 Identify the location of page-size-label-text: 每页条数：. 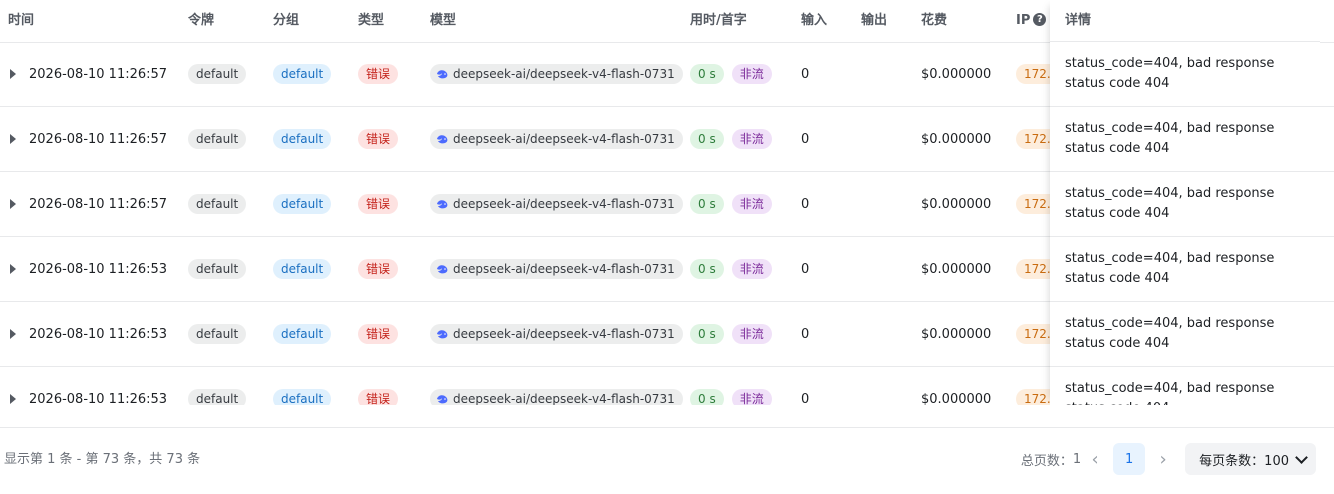
(1232, 461).